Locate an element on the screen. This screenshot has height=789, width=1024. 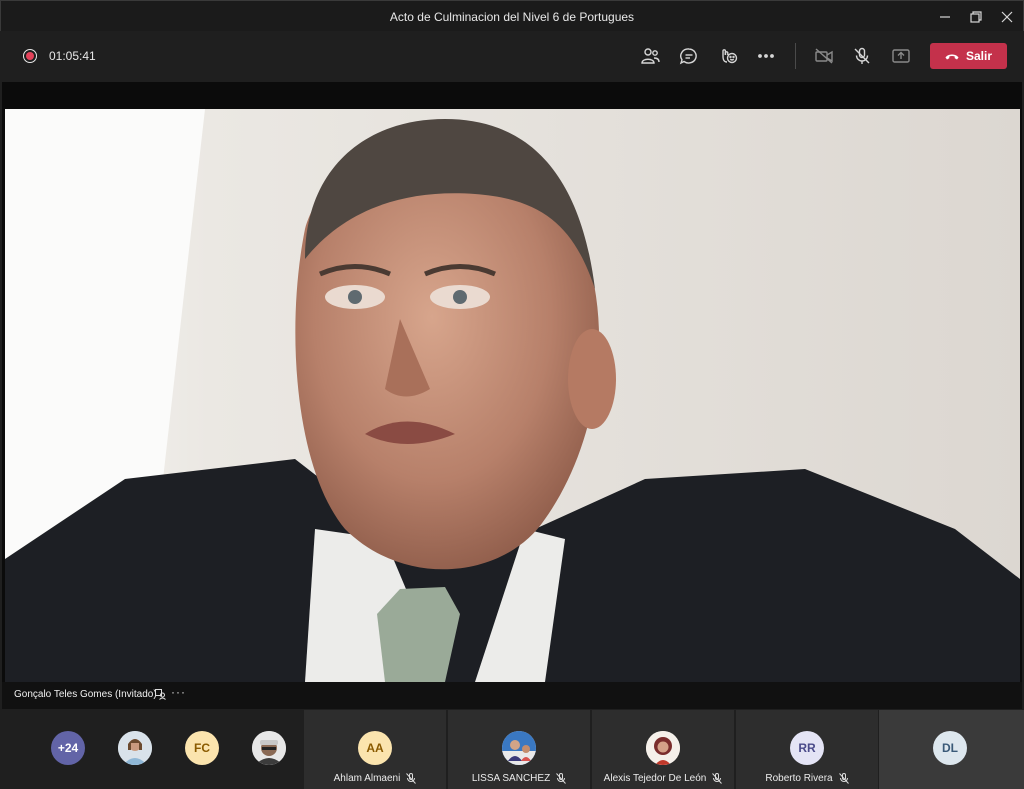
reactions-icon is located at coordinates (730, 56).